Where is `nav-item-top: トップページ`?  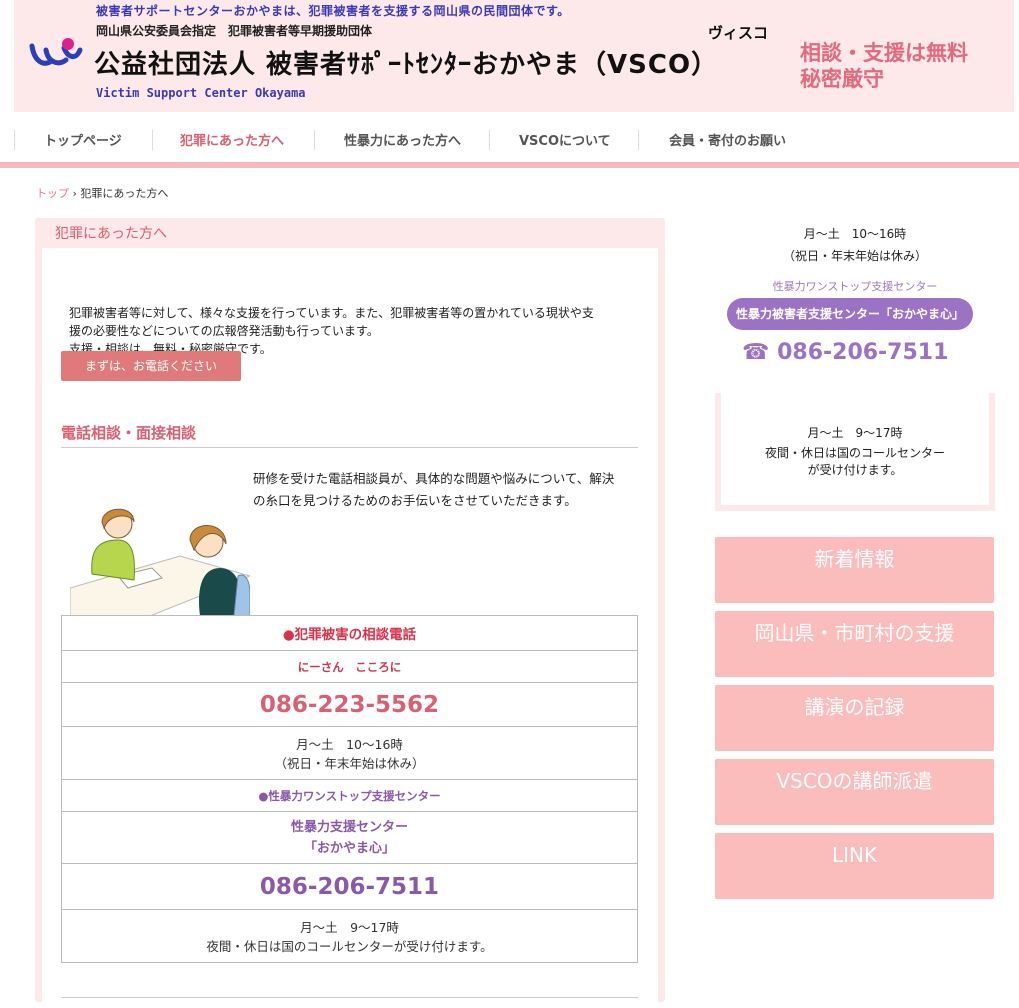
nav-item-top: トップページ is located at coordinates (83, 139).